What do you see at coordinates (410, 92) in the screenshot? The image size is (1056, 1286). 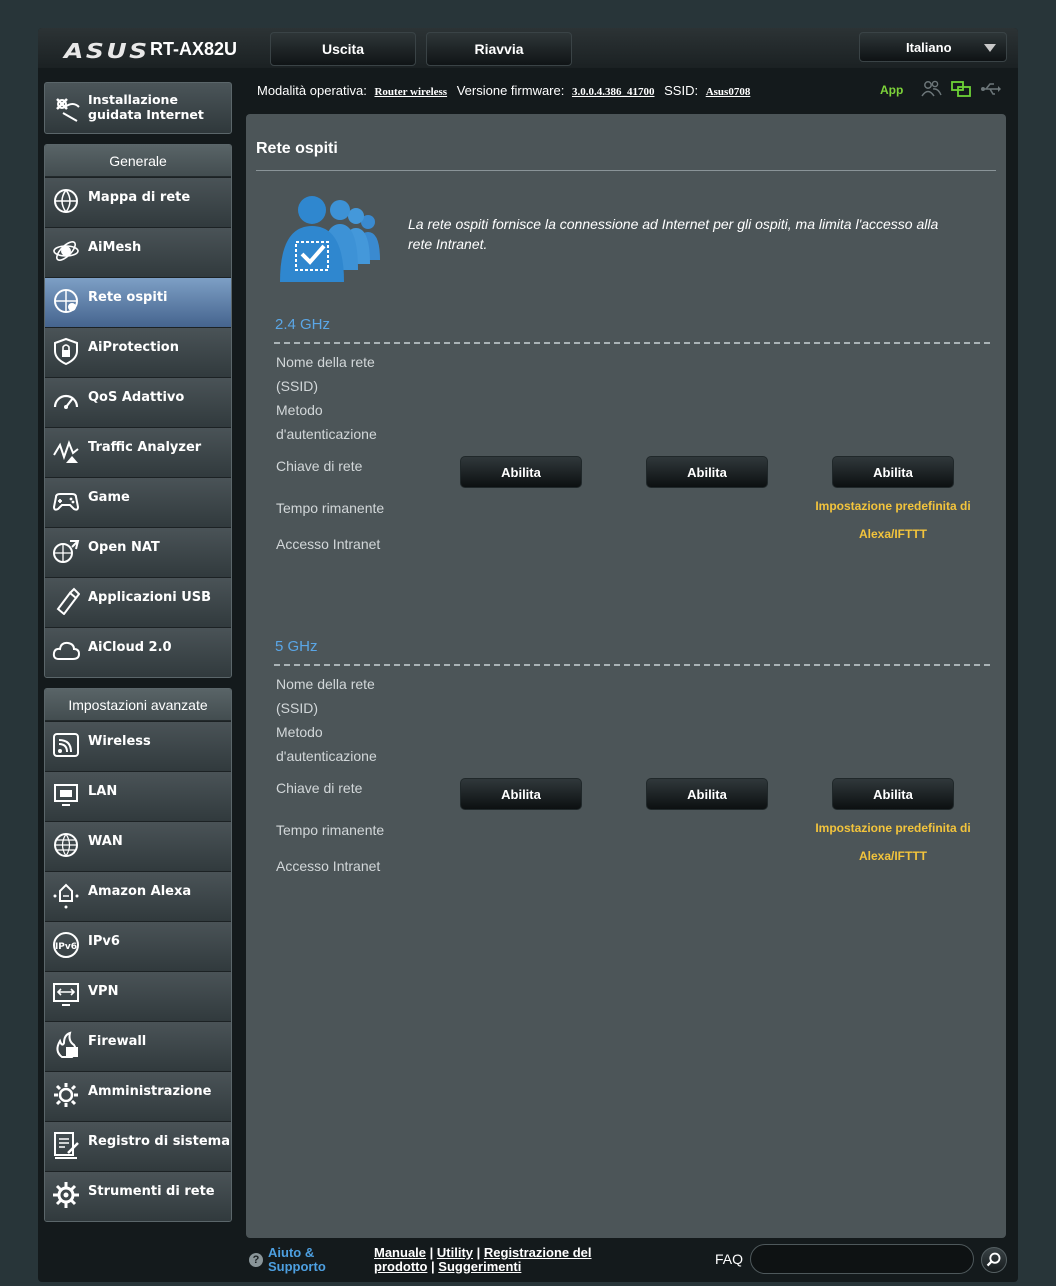 I see `mode-link: Router wireless` at bounding box center [410, 92].